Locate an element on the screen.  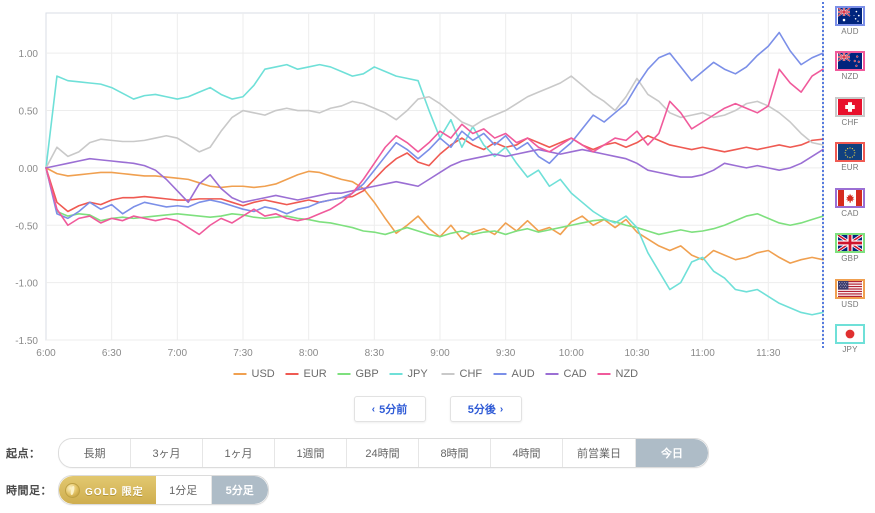
y-tick-label: 0.50 is located at coordinates (29, 112).